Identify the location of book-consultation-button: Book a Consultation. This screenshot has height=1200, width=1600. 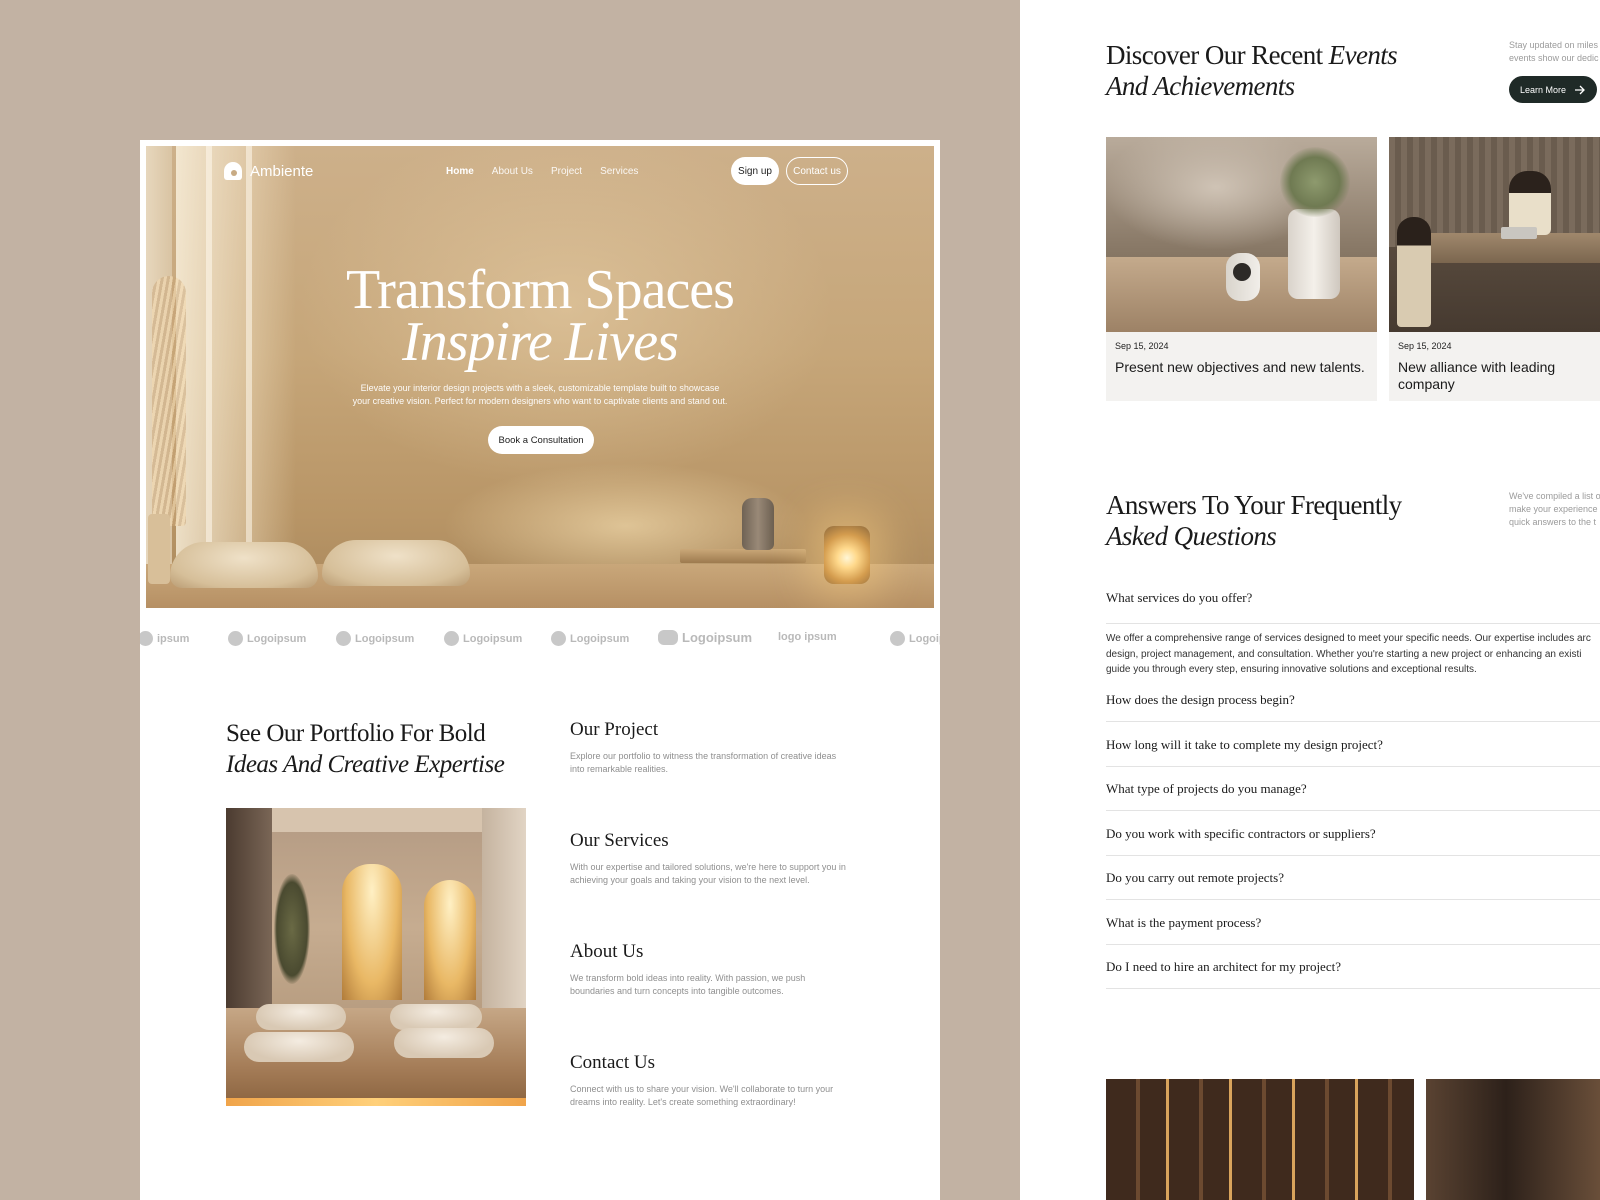
(541, 440).